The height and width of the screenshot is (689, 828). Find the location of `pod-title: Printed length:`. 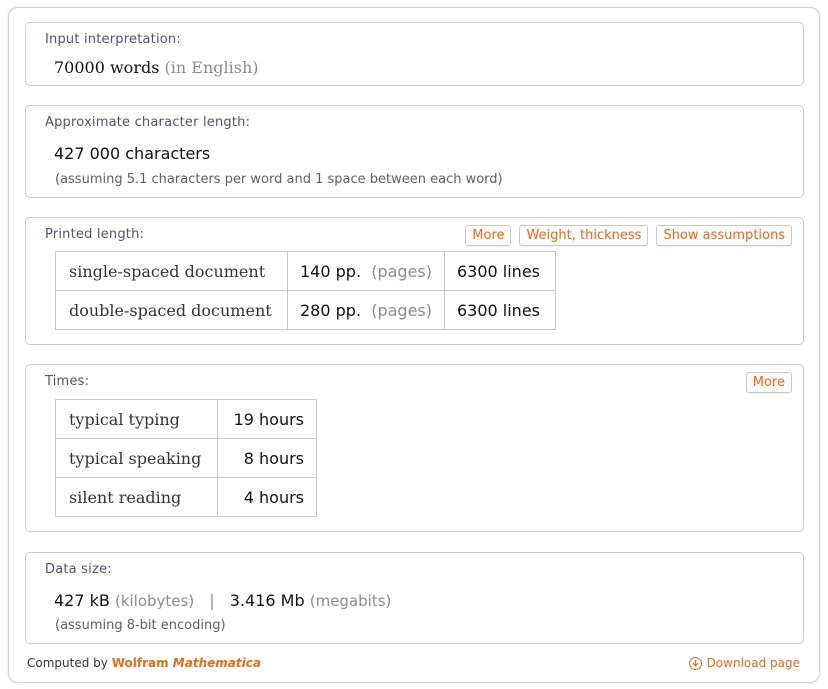

pod-title: Printed length: is located at coordinates (95, 234).